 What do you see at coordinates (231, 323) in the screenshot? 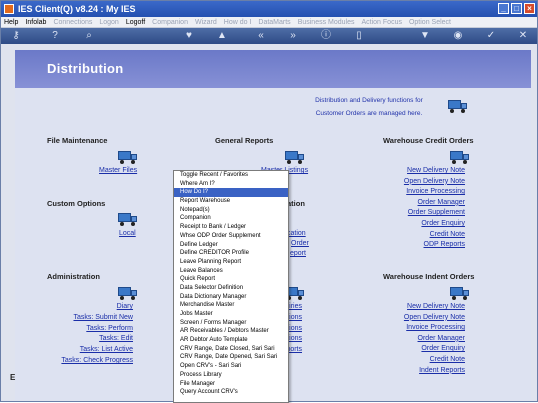
I see `context-menu-item: Screen / Forms Manager` at bounding box center [231, 323].